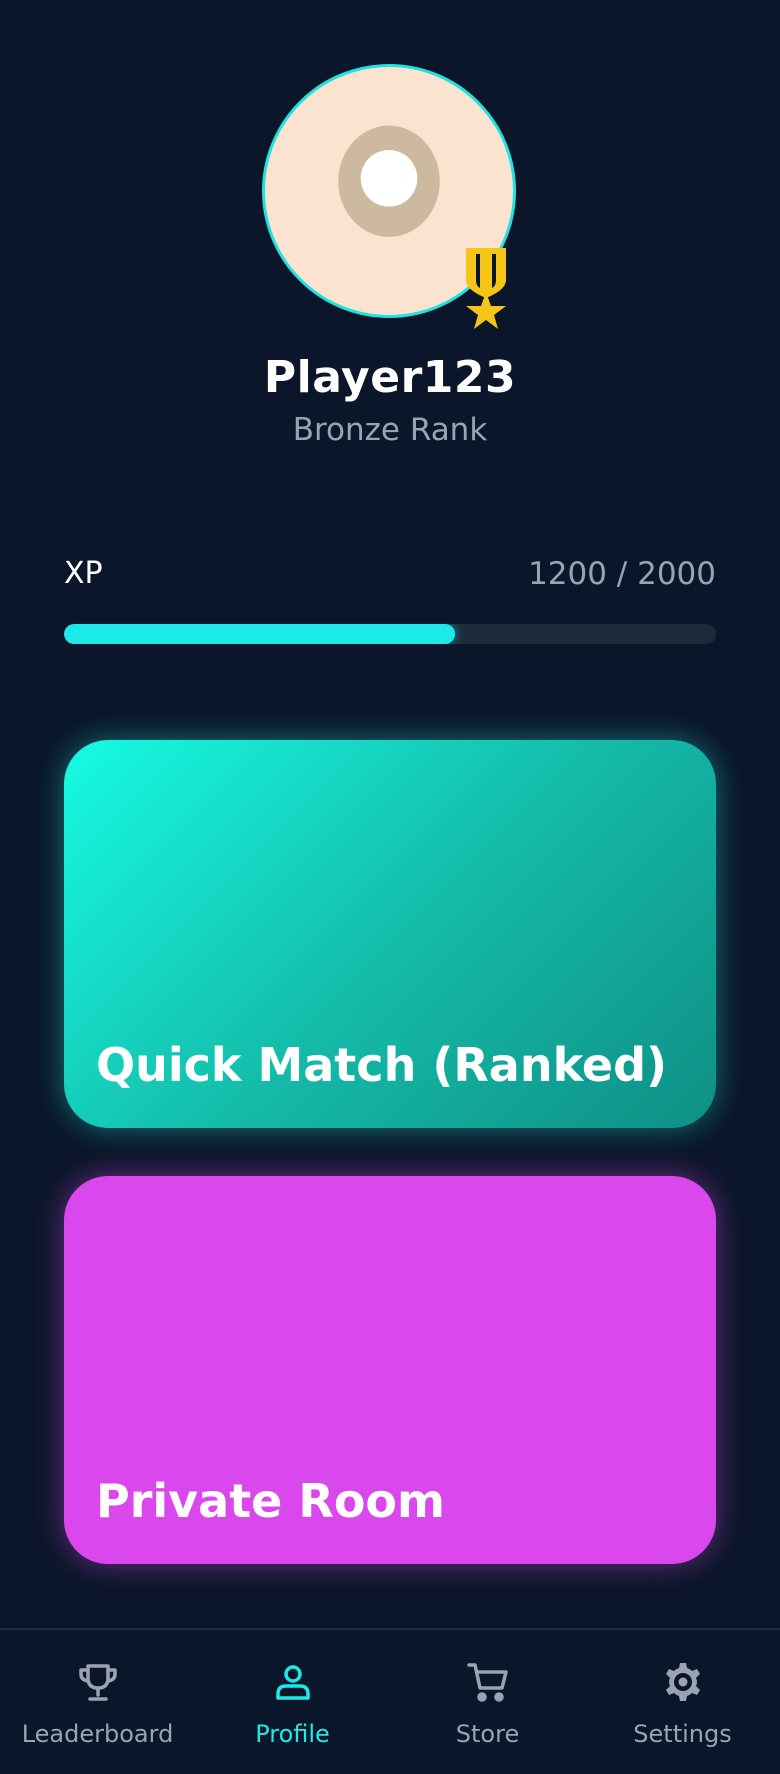 This screenshot has height=1774, width=780. What do you see at coordinates (83, 573) in the screenshot?
I see `xp-label: XP` at bounding box center [83, 573].